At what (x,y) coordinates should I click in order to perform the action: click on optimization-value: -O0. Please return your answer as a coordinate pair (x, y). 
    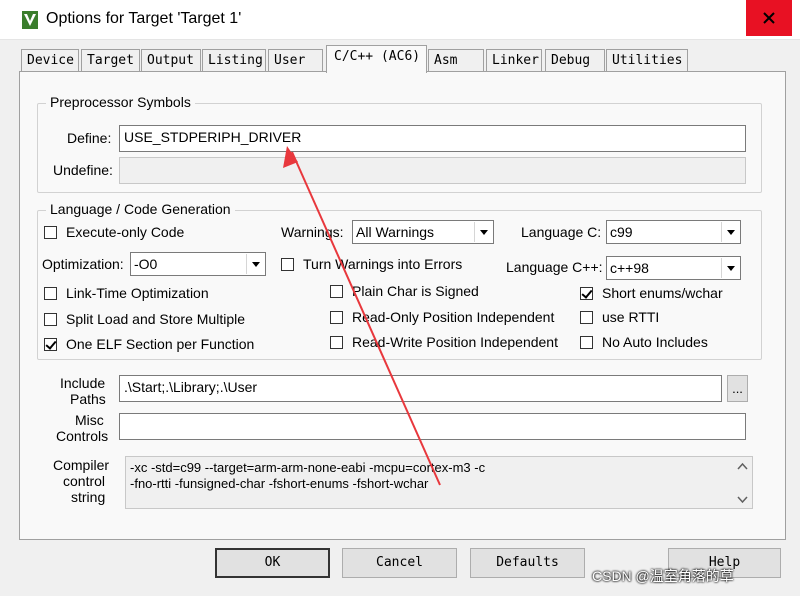
    Looking at the image, I should click on (146, 264).